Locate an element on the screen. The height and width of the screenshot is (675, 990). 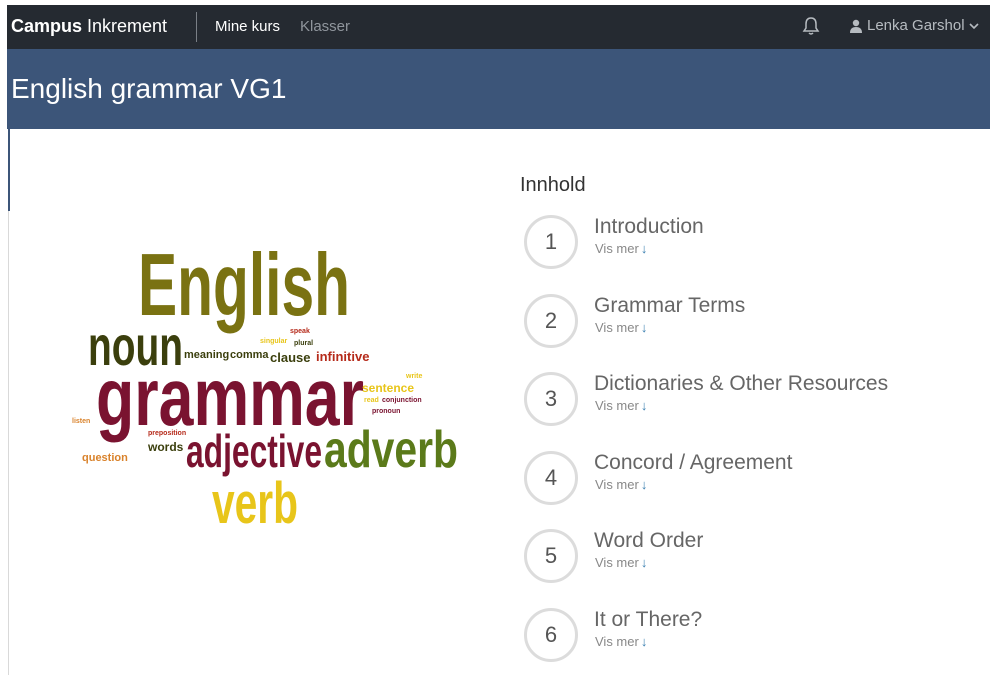
nav-klasser: Klasser is located at coordinates (325, 26).